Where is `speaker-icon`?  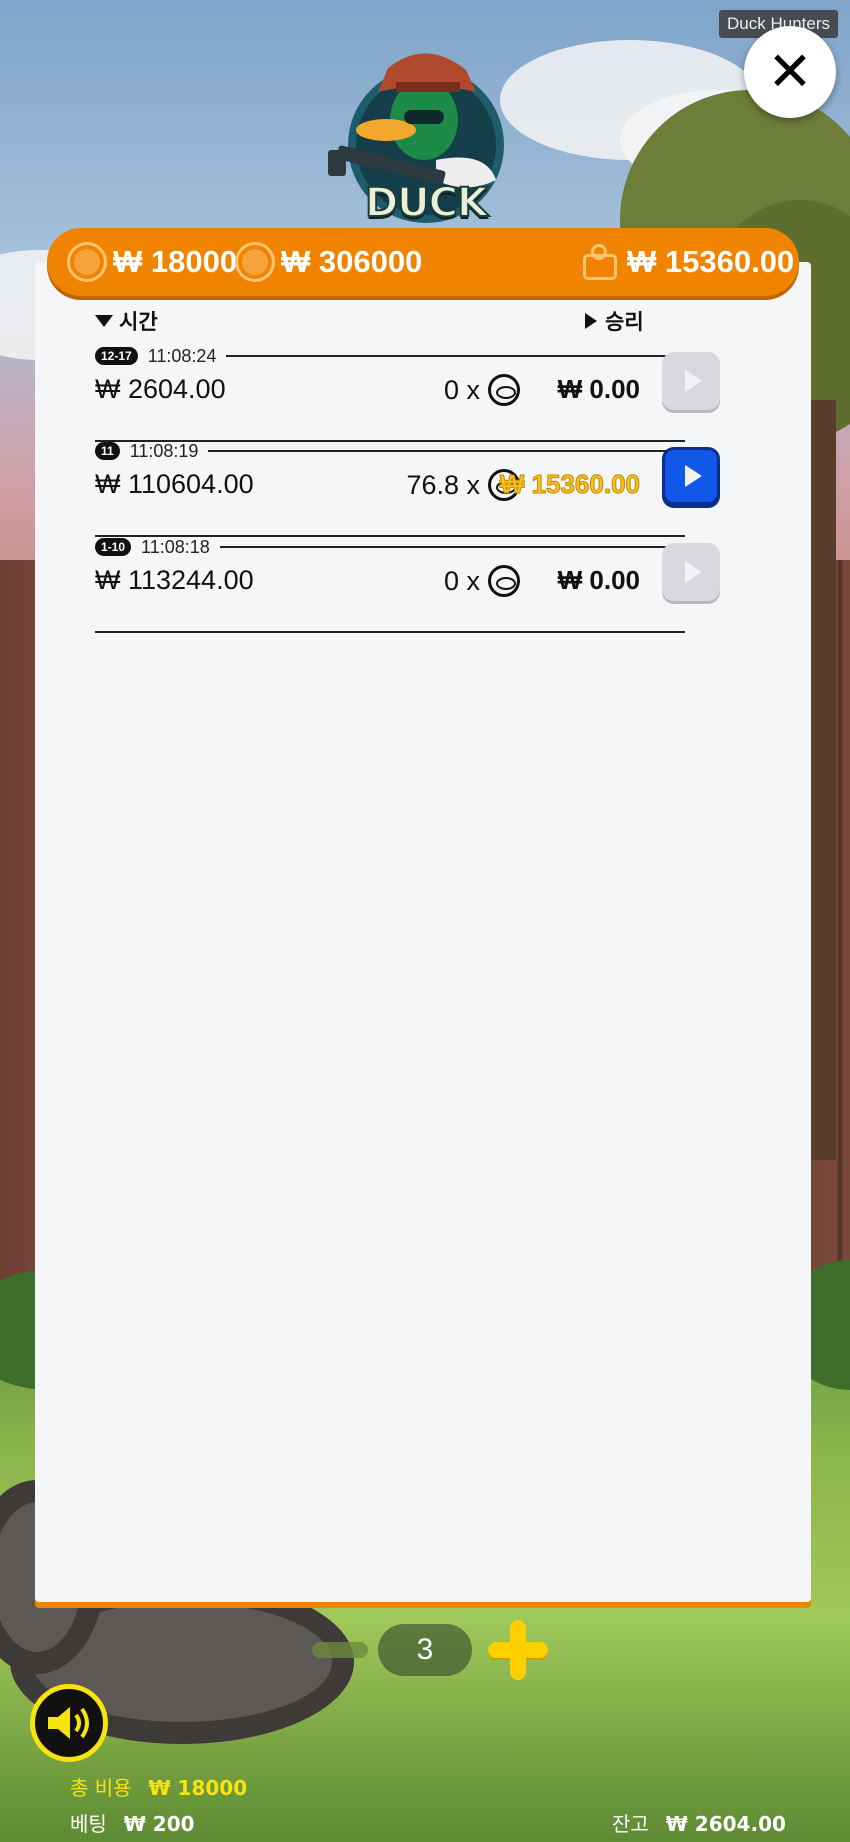 speaker-icon is located at coordinates (68, 1723).